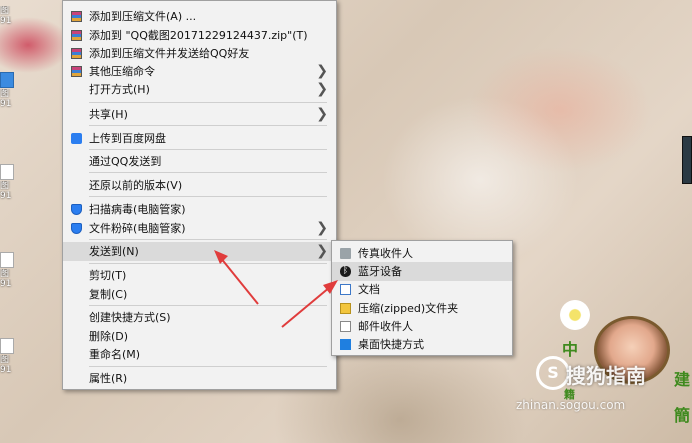 The height and width of the screenshot is (443, 692). I want to click on annotation-arrow-send-to, so click(236, 277).